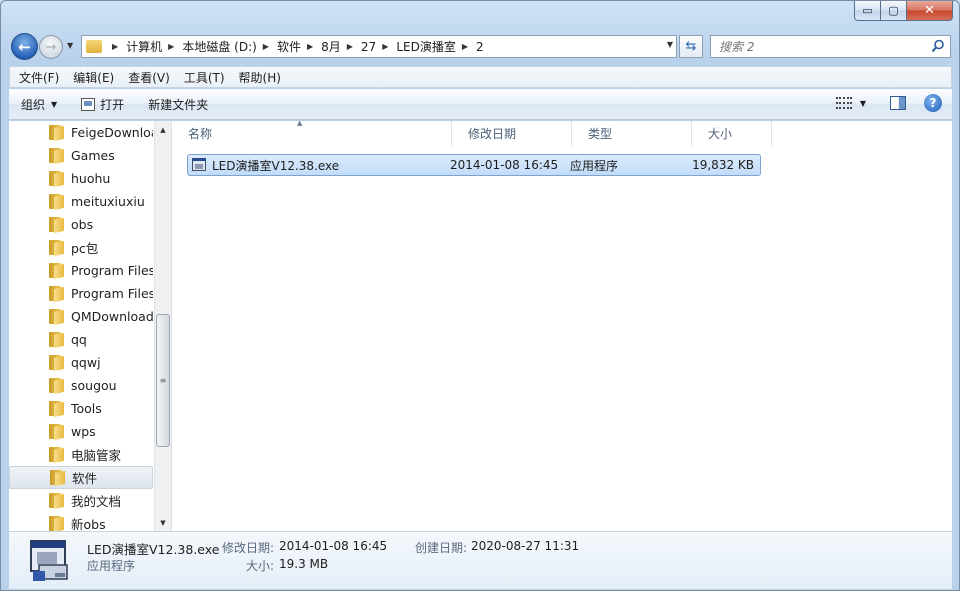  What do you see at coordinates (691, 46) in the screenshot?
I see `refresh-button: ⇆` at bounding box center [691, 46].